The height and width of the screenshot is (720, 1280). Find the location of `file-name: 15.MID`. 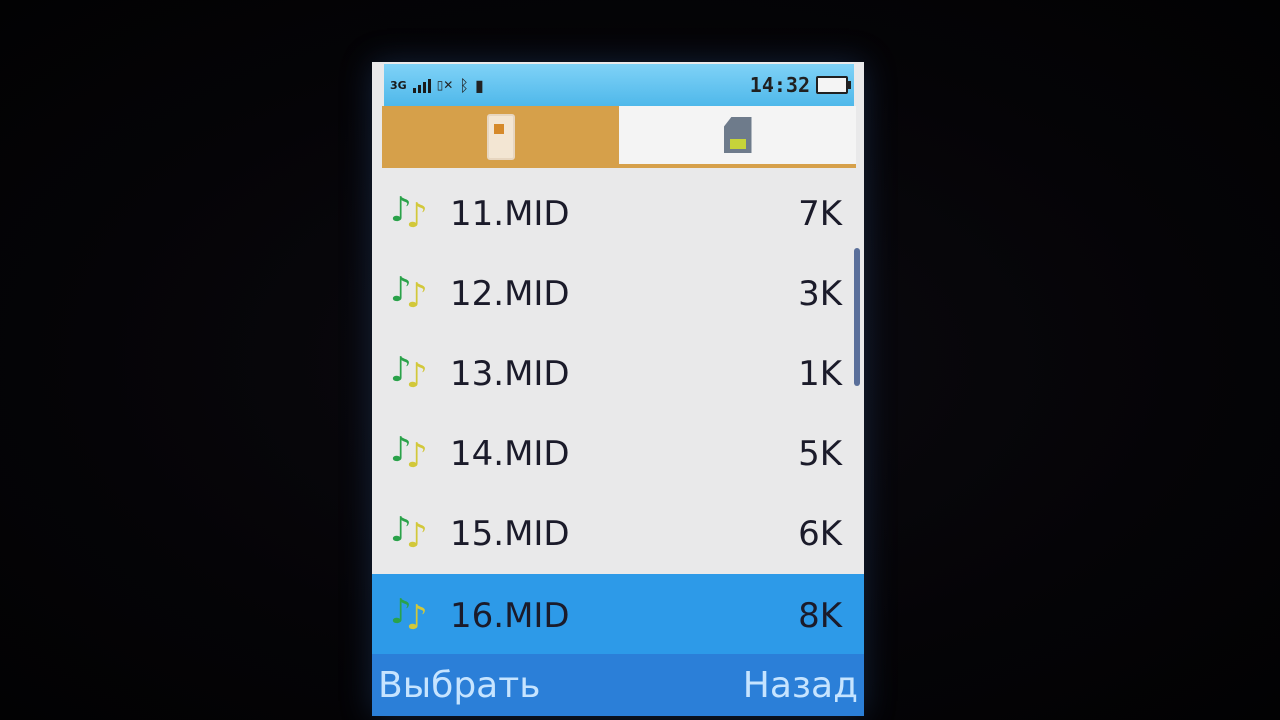

file-name: 15.MID is located at coordinates (510, 534).